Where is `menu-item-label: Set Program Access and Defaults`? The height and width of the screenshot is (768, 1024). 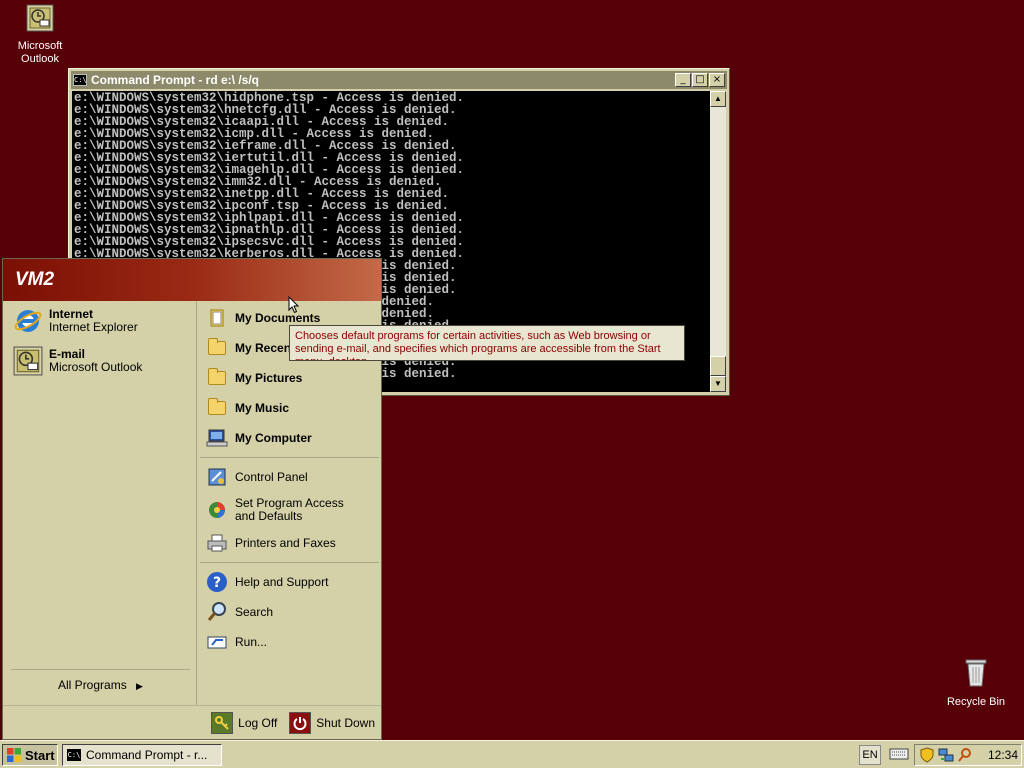 menu-item-label: Set Program Access and Defaults is located at coordinates (289, 509).